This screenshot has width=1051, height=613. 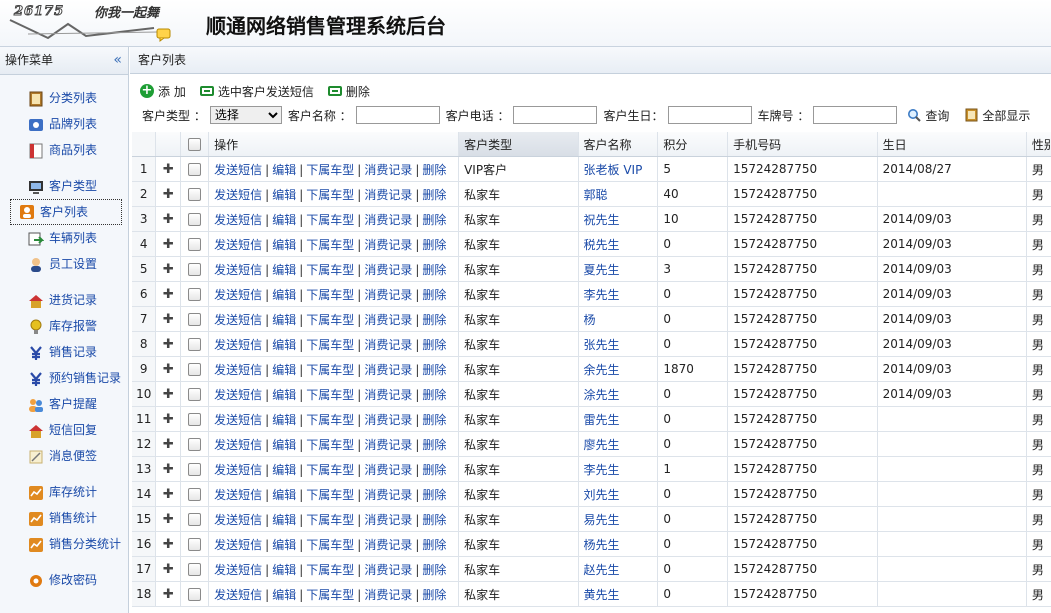 What do you see at coordinates (66, 300) in the screenshot?
I see `sidebar-item: 进货记录` at bounding box center [66, 300].